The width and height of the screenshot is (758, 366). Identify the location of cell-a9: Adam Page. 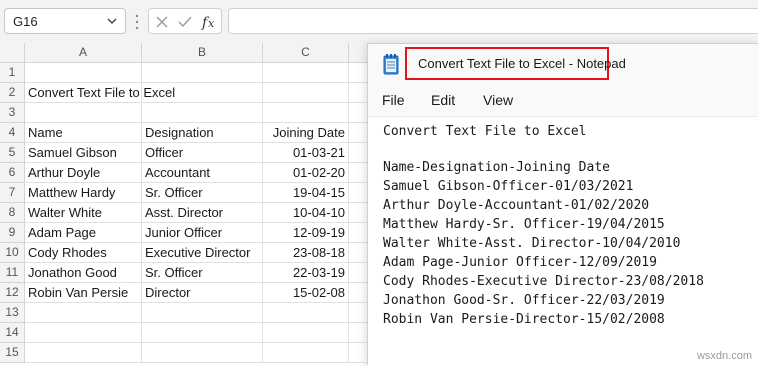
(83, 233).